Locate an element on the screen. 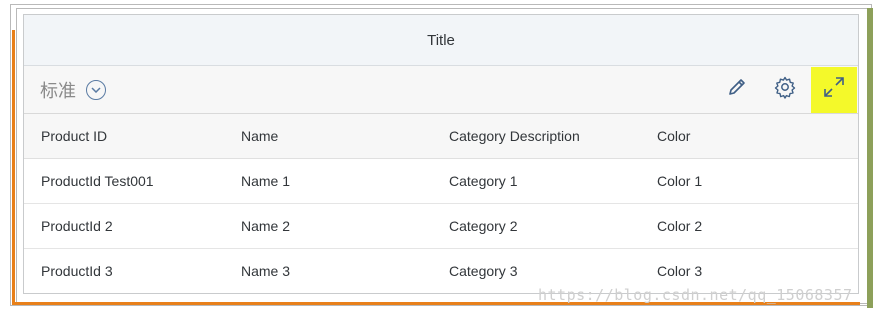 This screenshot has height=316, width=879. fullscreen-icon is located at coordinates (834, 89).